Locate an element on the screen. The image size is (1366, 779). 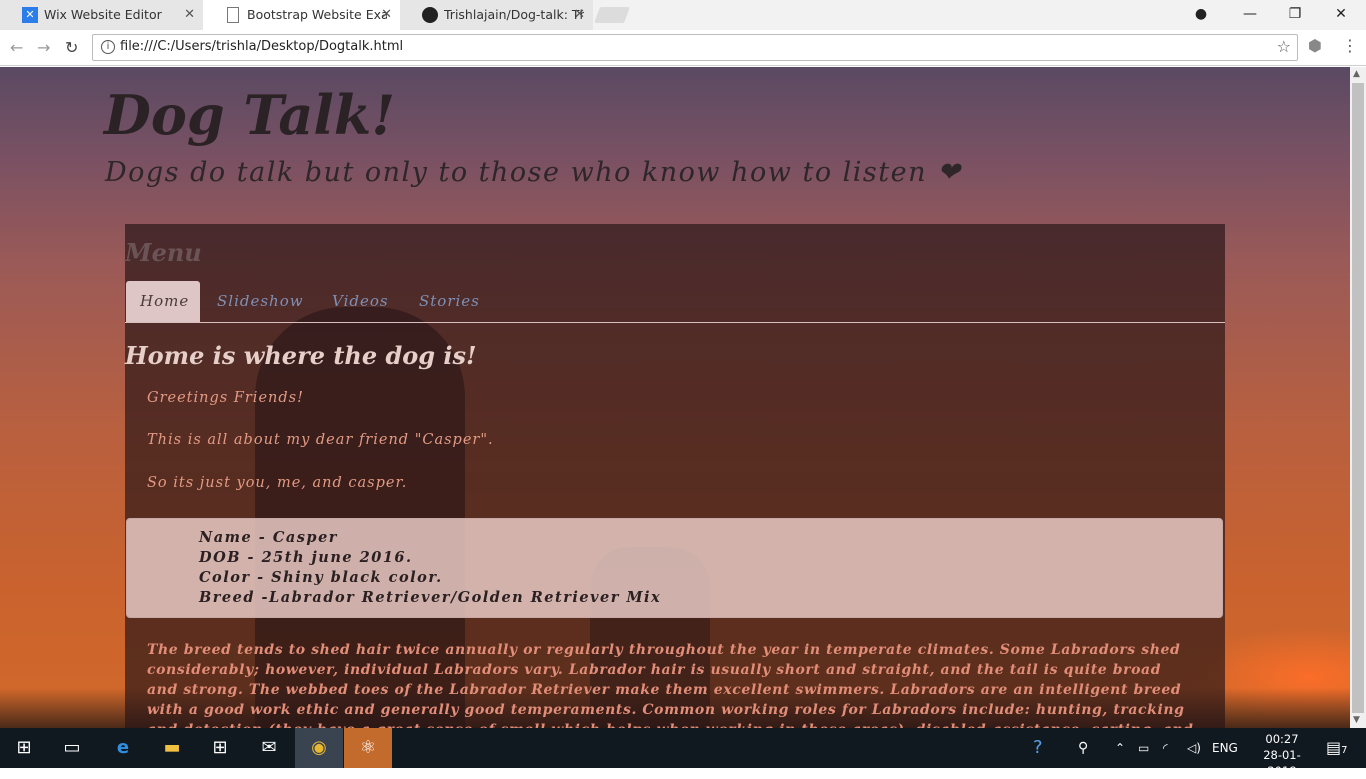
notifications-icon: ▤7 is located at coordinates (1337, 748).